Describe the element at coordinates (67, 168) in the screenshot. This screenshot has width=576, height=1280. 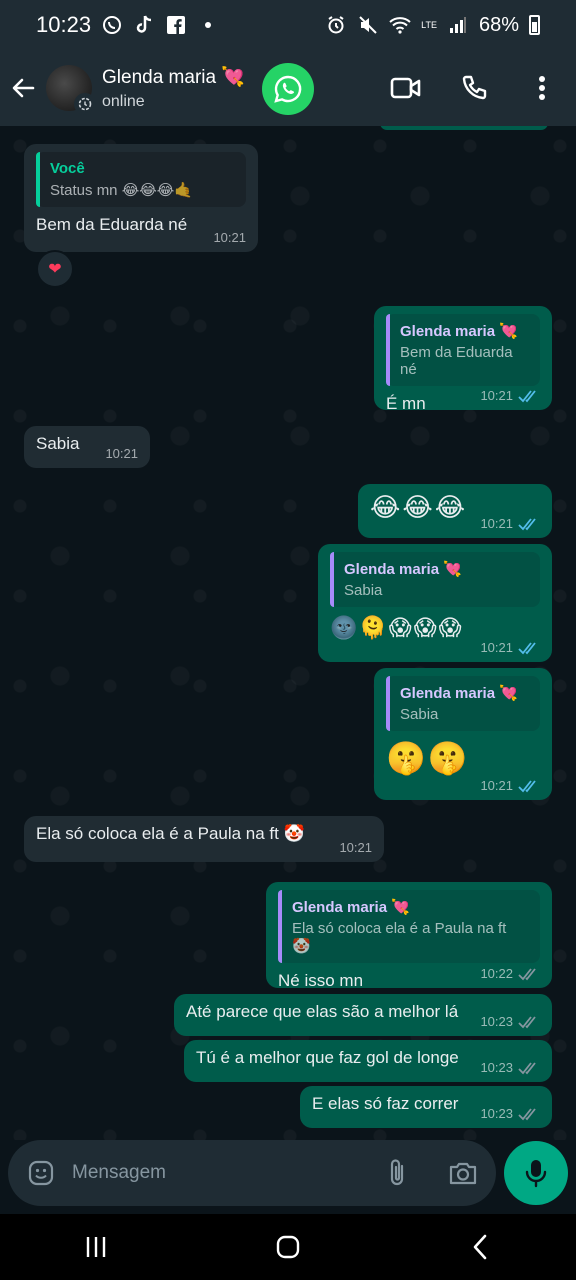
I see `quoted-author: Você` at that location.